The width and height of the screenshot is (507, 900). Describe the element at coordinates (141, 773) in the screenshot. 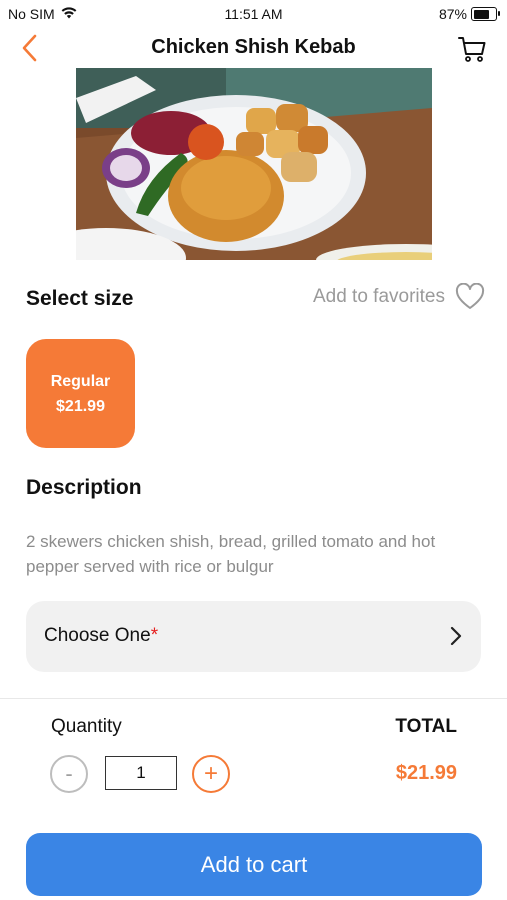

I see `quantity-field: 1` at that location.